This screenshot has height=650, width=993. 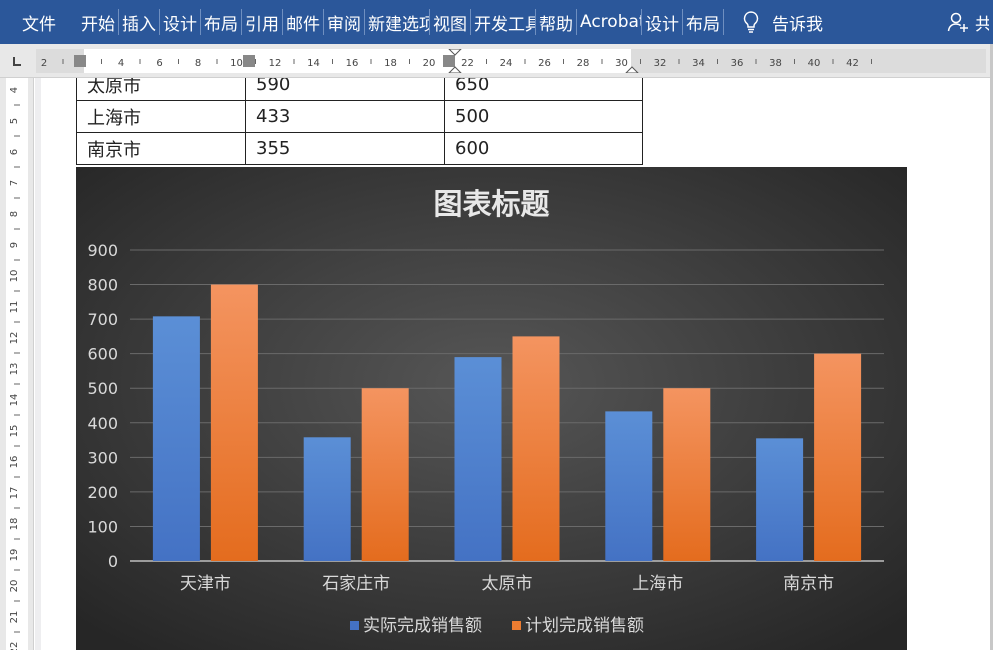 What do you see at coordinates (102, 319) in the screenshot?
I see `y-tick-label: 700` at bounding box center [102, 319].